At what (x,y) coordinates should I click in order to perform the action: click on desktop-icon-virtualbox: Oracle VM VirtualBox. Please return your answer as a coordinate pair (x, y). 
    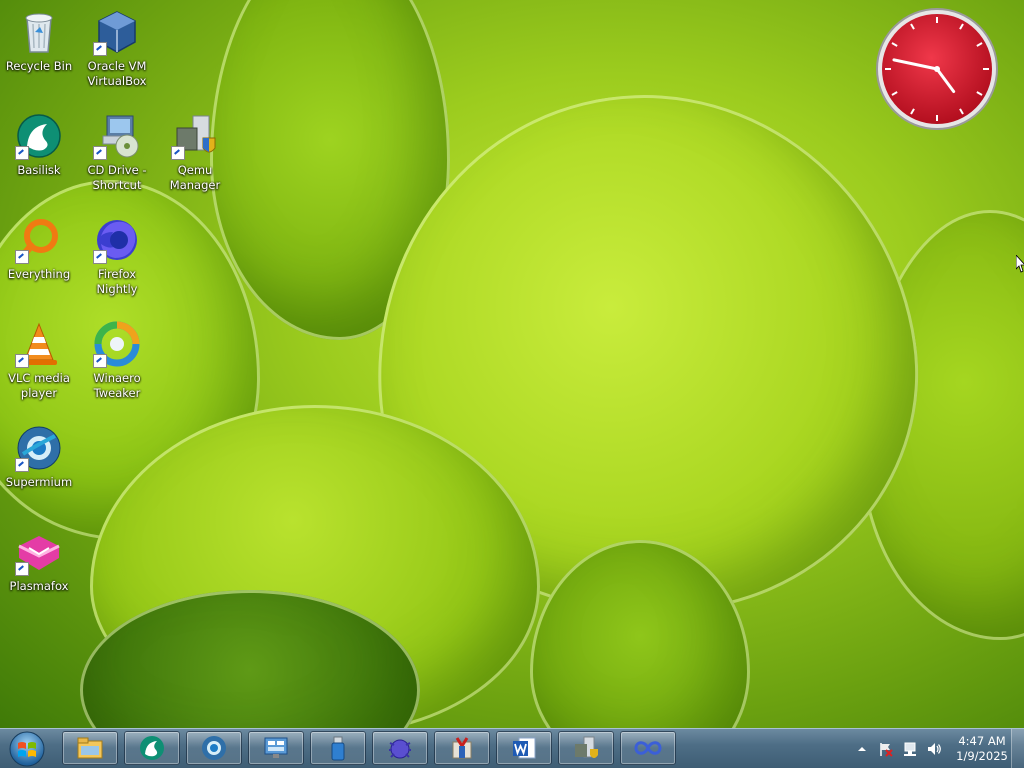
    Looking at the image, I should click on (117, 48).